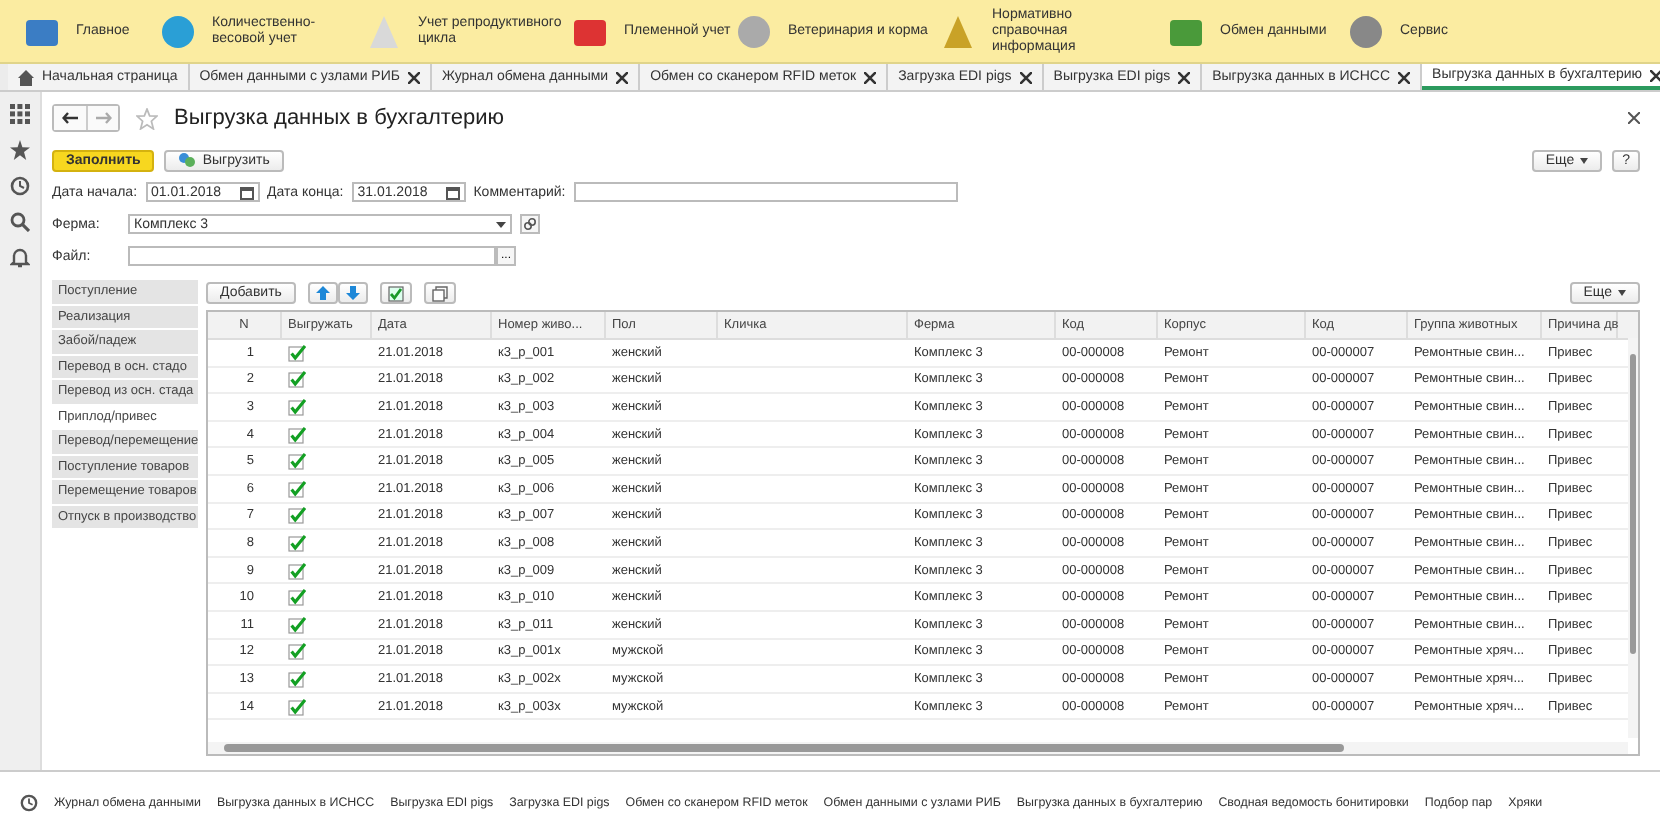  I want to click on check-all-button, so click(395, 293).